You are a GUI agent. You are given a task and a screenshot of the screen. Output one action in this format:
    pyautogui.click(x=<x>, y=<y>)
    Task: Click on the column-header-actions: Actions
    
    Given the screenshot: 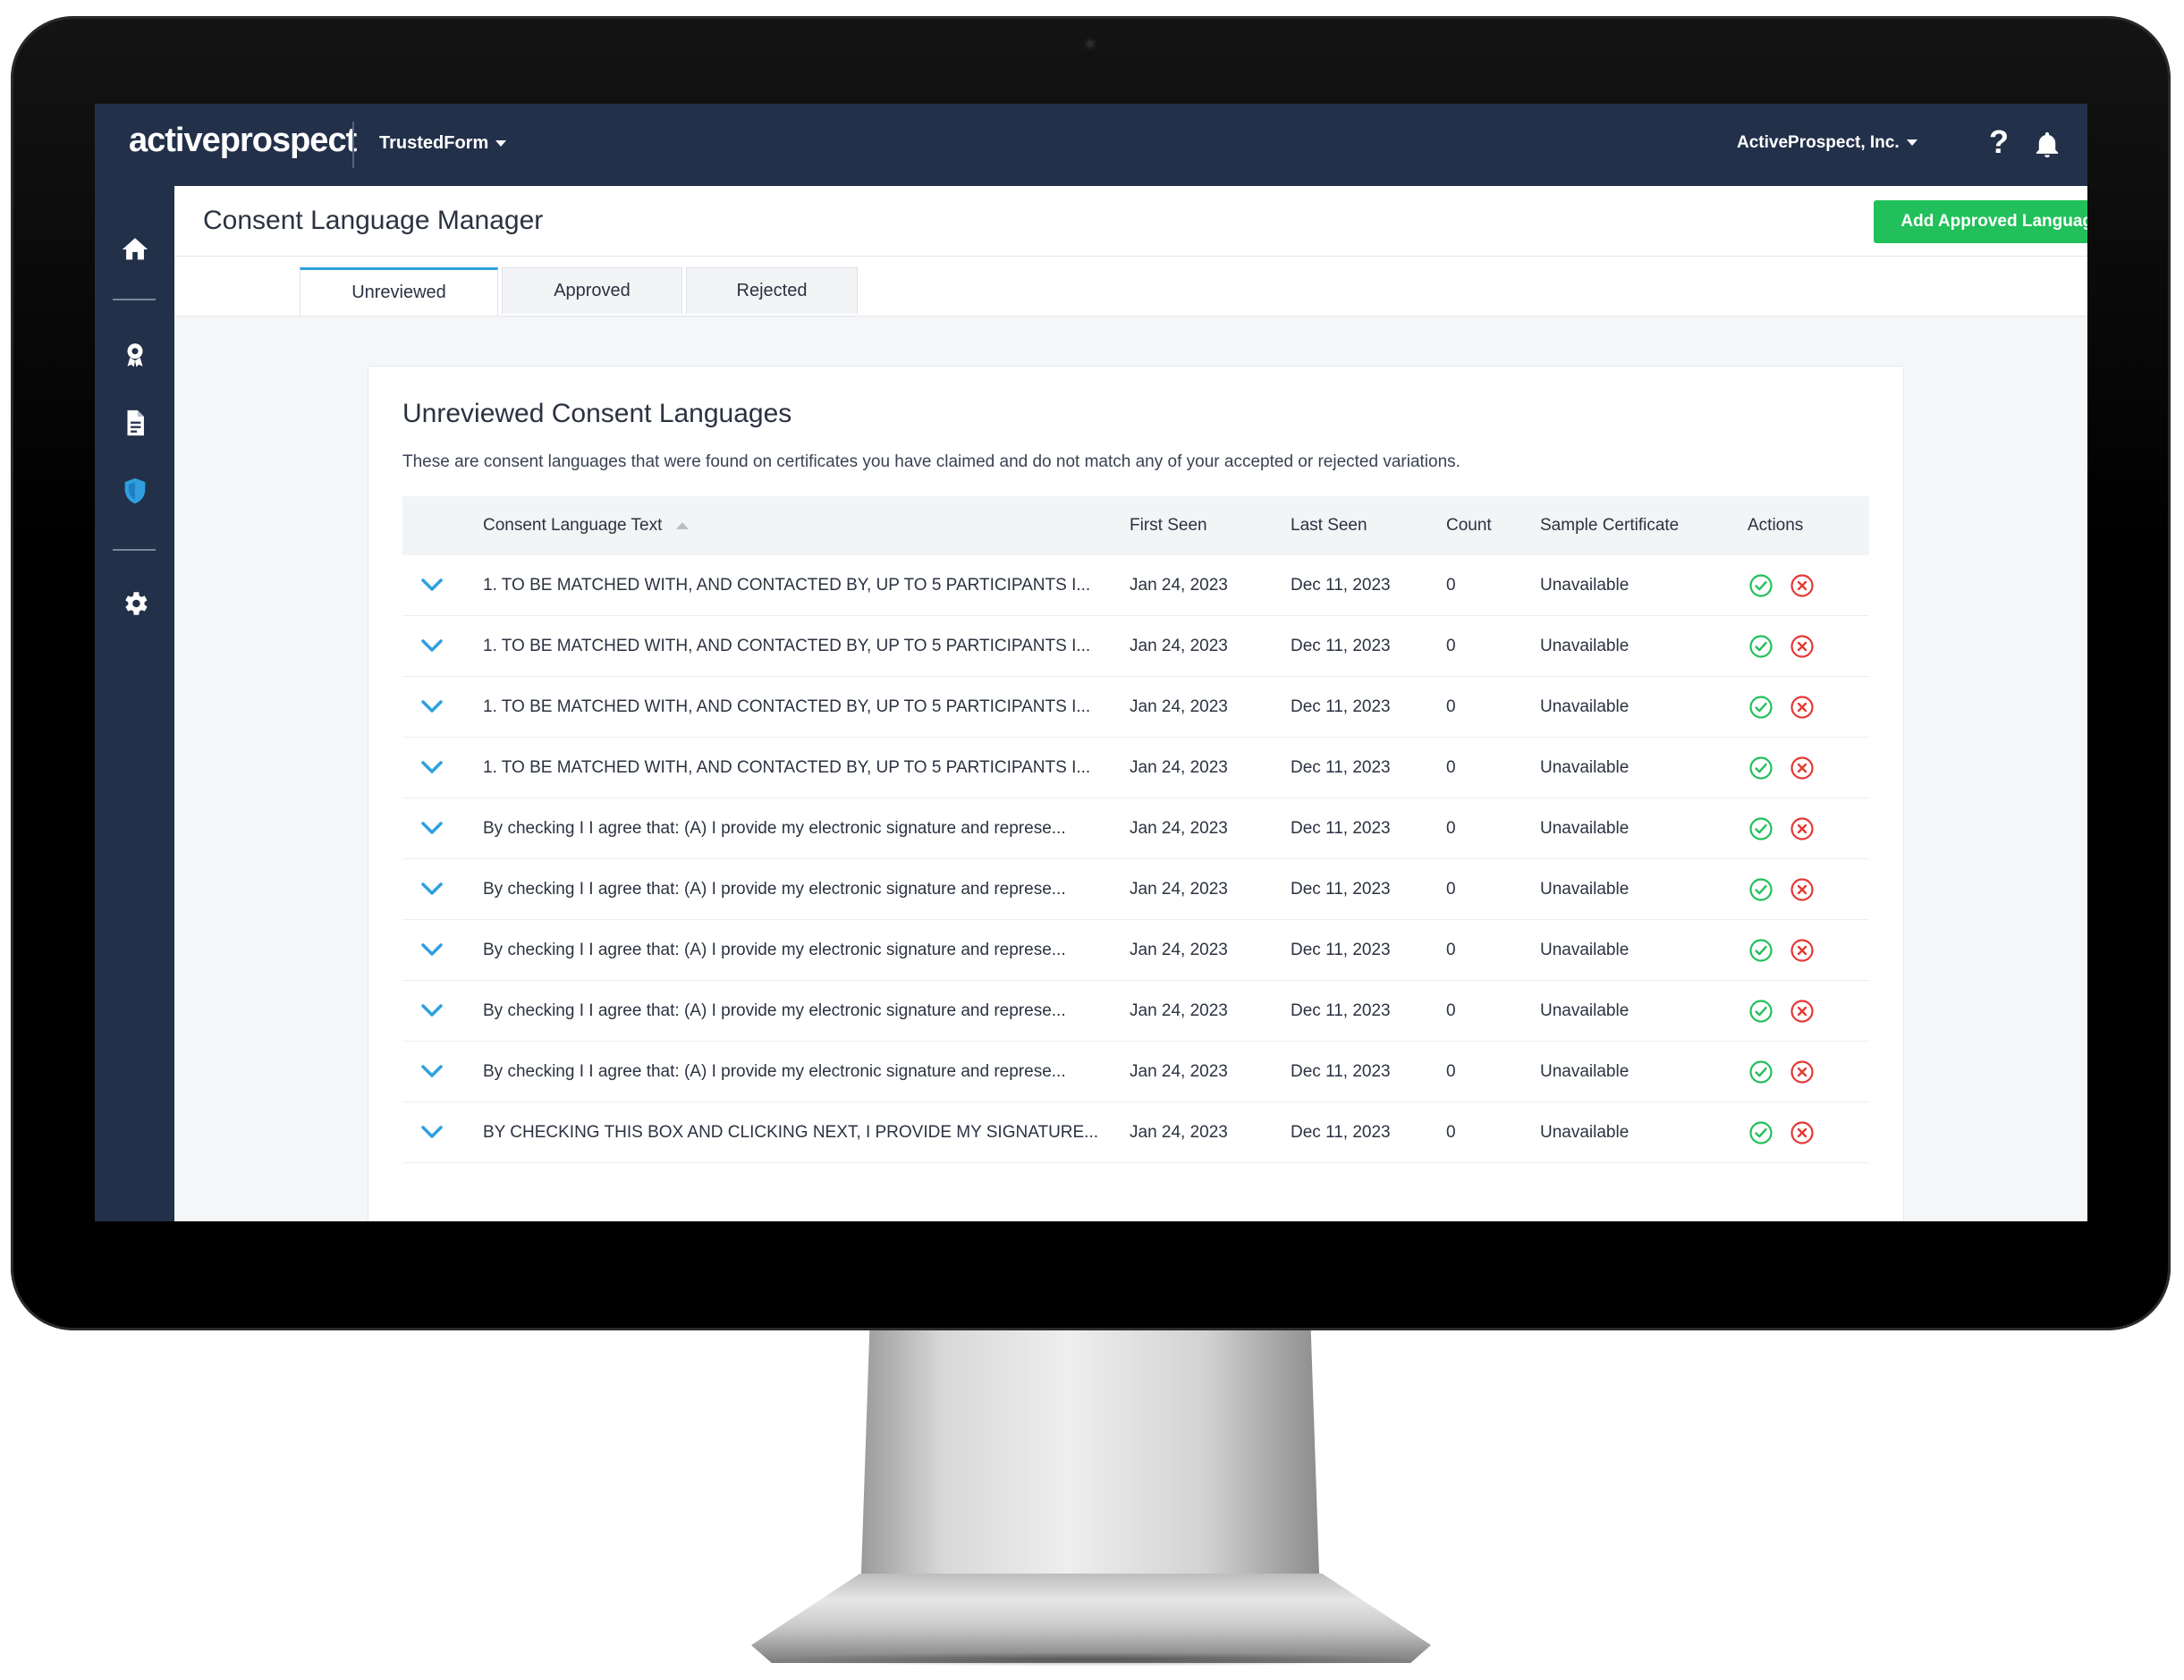 What is the action you would take?
    pyautogui.click(x=1776, y=526)
    